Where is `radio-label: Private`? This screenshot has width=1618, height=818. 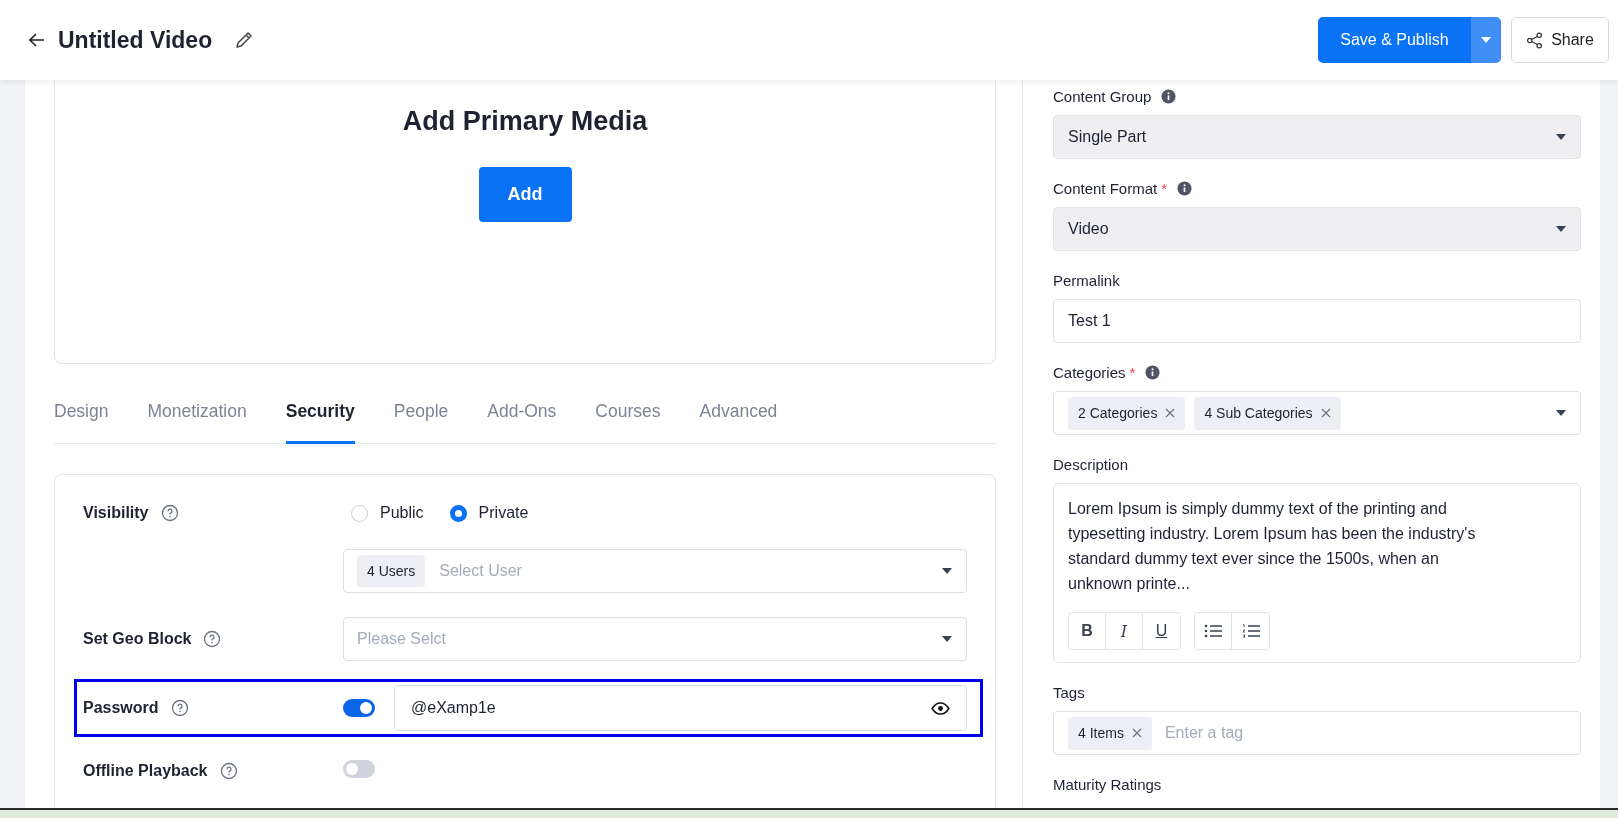 radio-label: Private is located at coordinates (503, 513).